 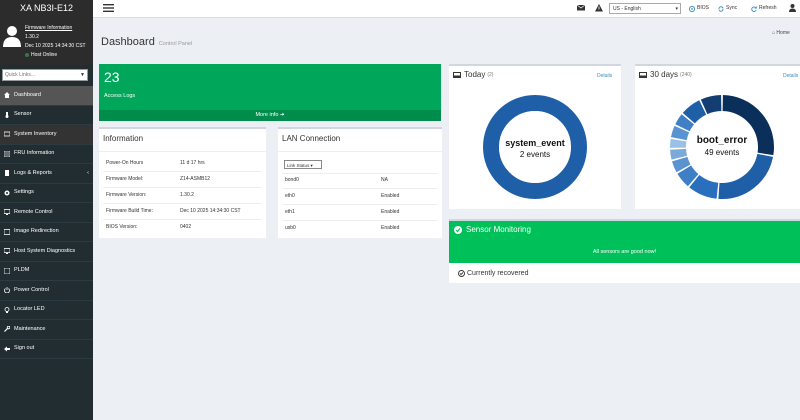 What do you see at coordinates (390, 196) in the screenshot?
I see `lan-status: Enabled` at bounding box center [390, 196].